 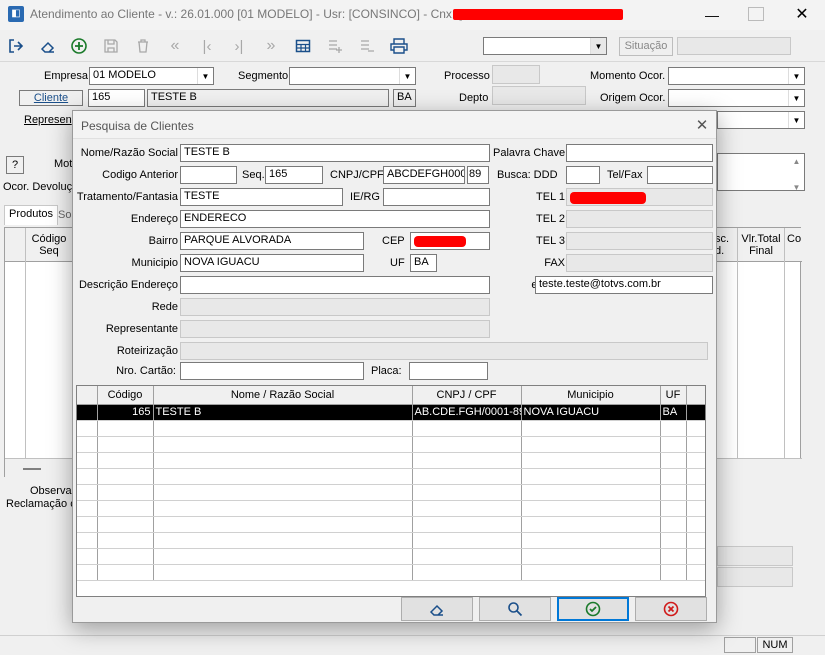 What do you see at coordinates (554, 263) in the screenshot?
I see `fax-label: FAX` at bounding box center [554, 263].